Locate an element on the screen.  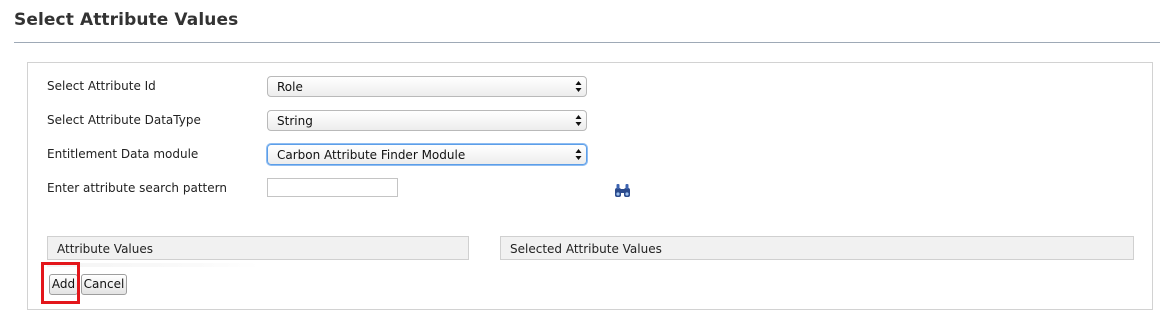
attribute-datatype-select: String is located at coordinates (427, 120).